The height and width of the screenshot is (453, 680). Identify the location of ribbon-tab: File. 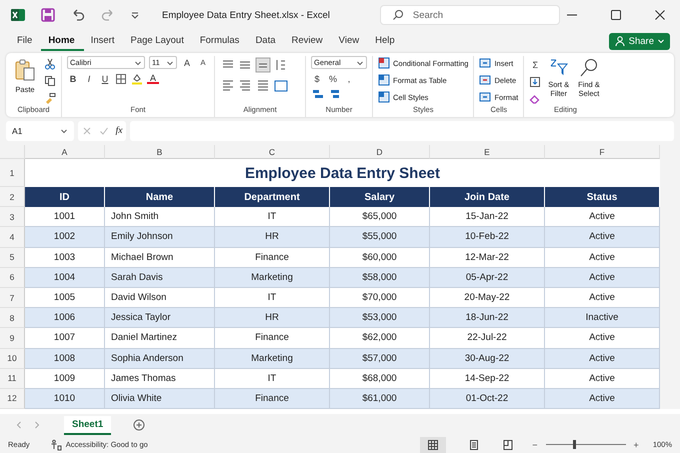
(26, 41).